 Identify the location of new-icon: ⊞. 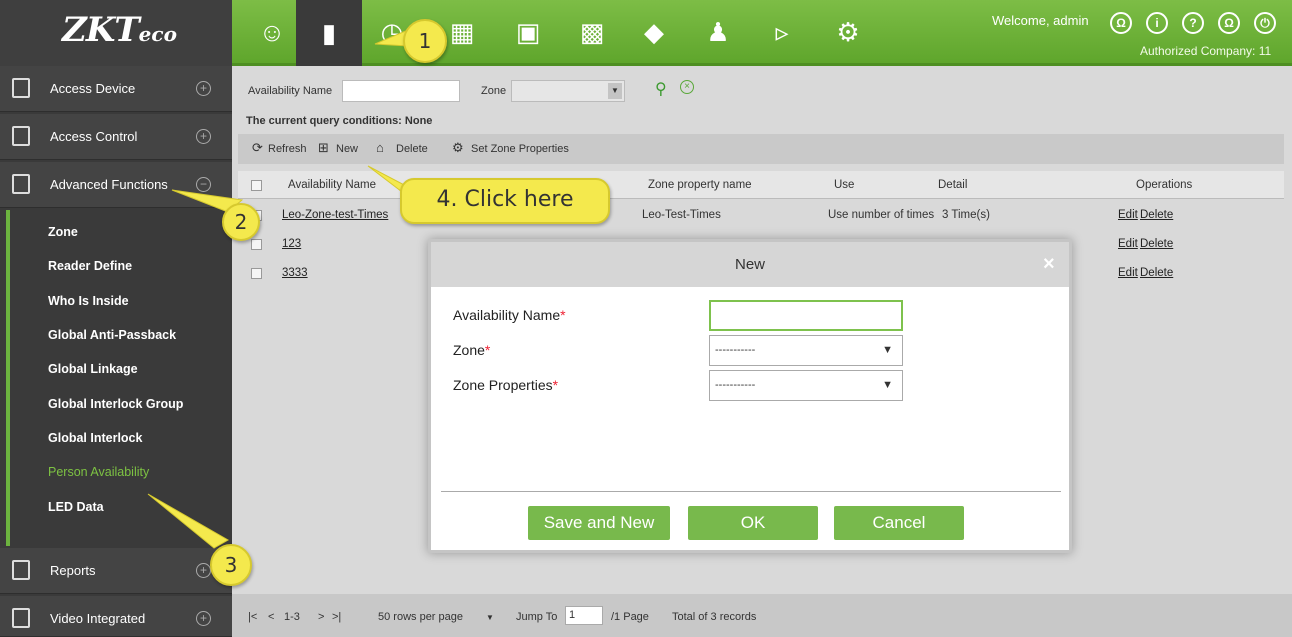
(323, 148).